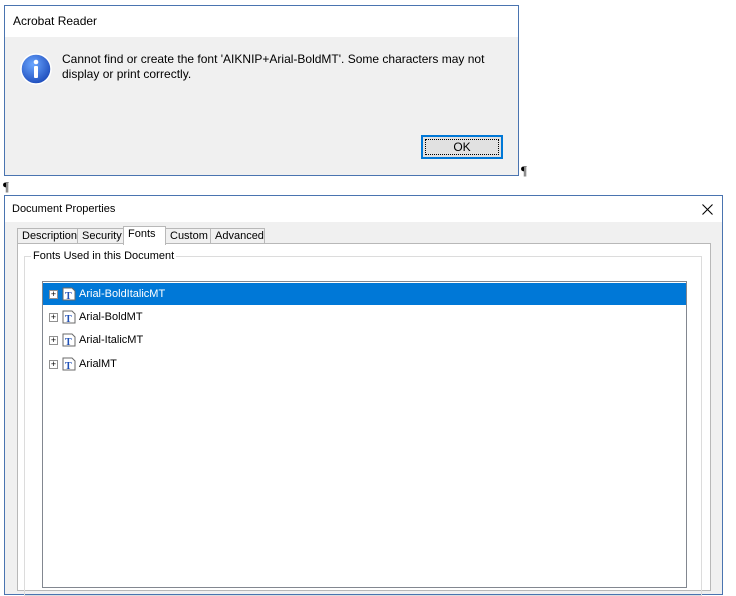 Image resolution: width=736 pixels, height=596 pixels. I want to click on tab-label: Custom, so click(189, 236).